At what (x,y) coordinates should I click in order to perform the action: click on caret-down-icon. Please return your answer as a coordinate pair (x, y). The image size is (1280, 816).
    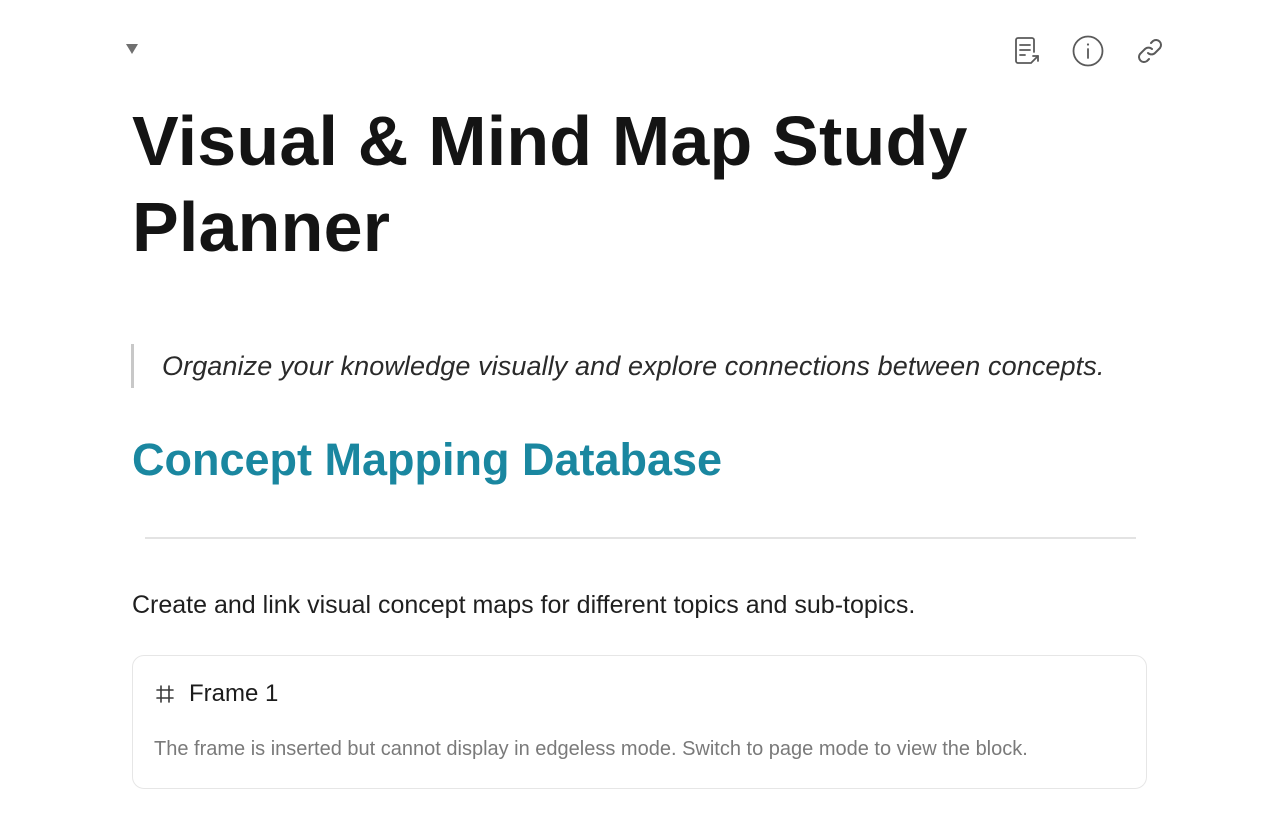
    Looking at the image, I should click on (132, 49).